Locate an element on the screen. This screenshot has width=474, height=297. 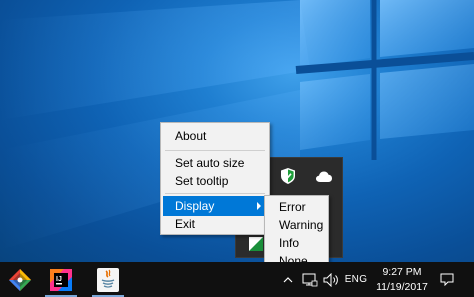
submenu-item-warning: Warning is located at coordinates (296, 225).